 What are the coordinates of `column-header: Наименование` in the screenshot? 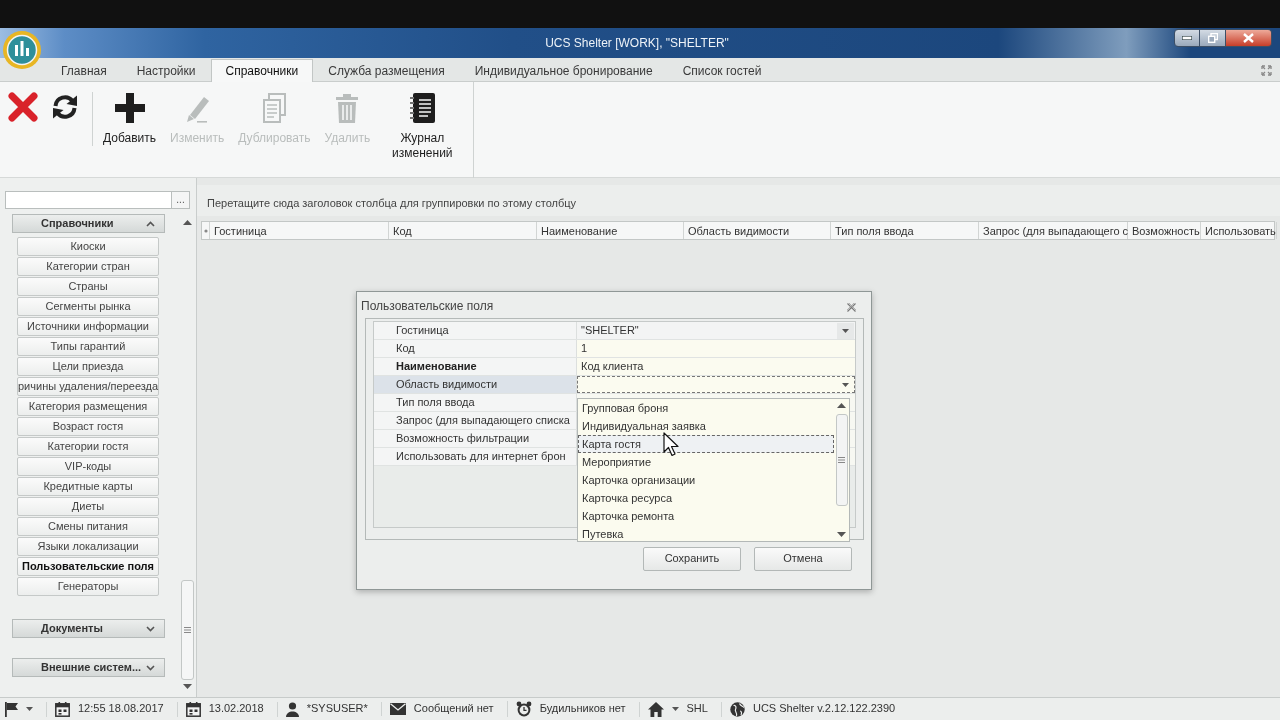 It's located at (610, 230).